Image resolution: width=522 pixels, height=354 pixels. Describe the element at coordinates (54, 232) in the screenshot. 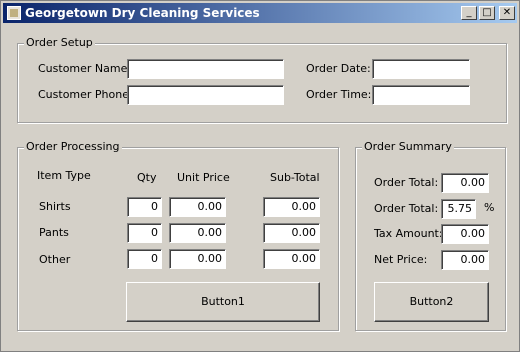

I see `pants-label: Pants` at that location.